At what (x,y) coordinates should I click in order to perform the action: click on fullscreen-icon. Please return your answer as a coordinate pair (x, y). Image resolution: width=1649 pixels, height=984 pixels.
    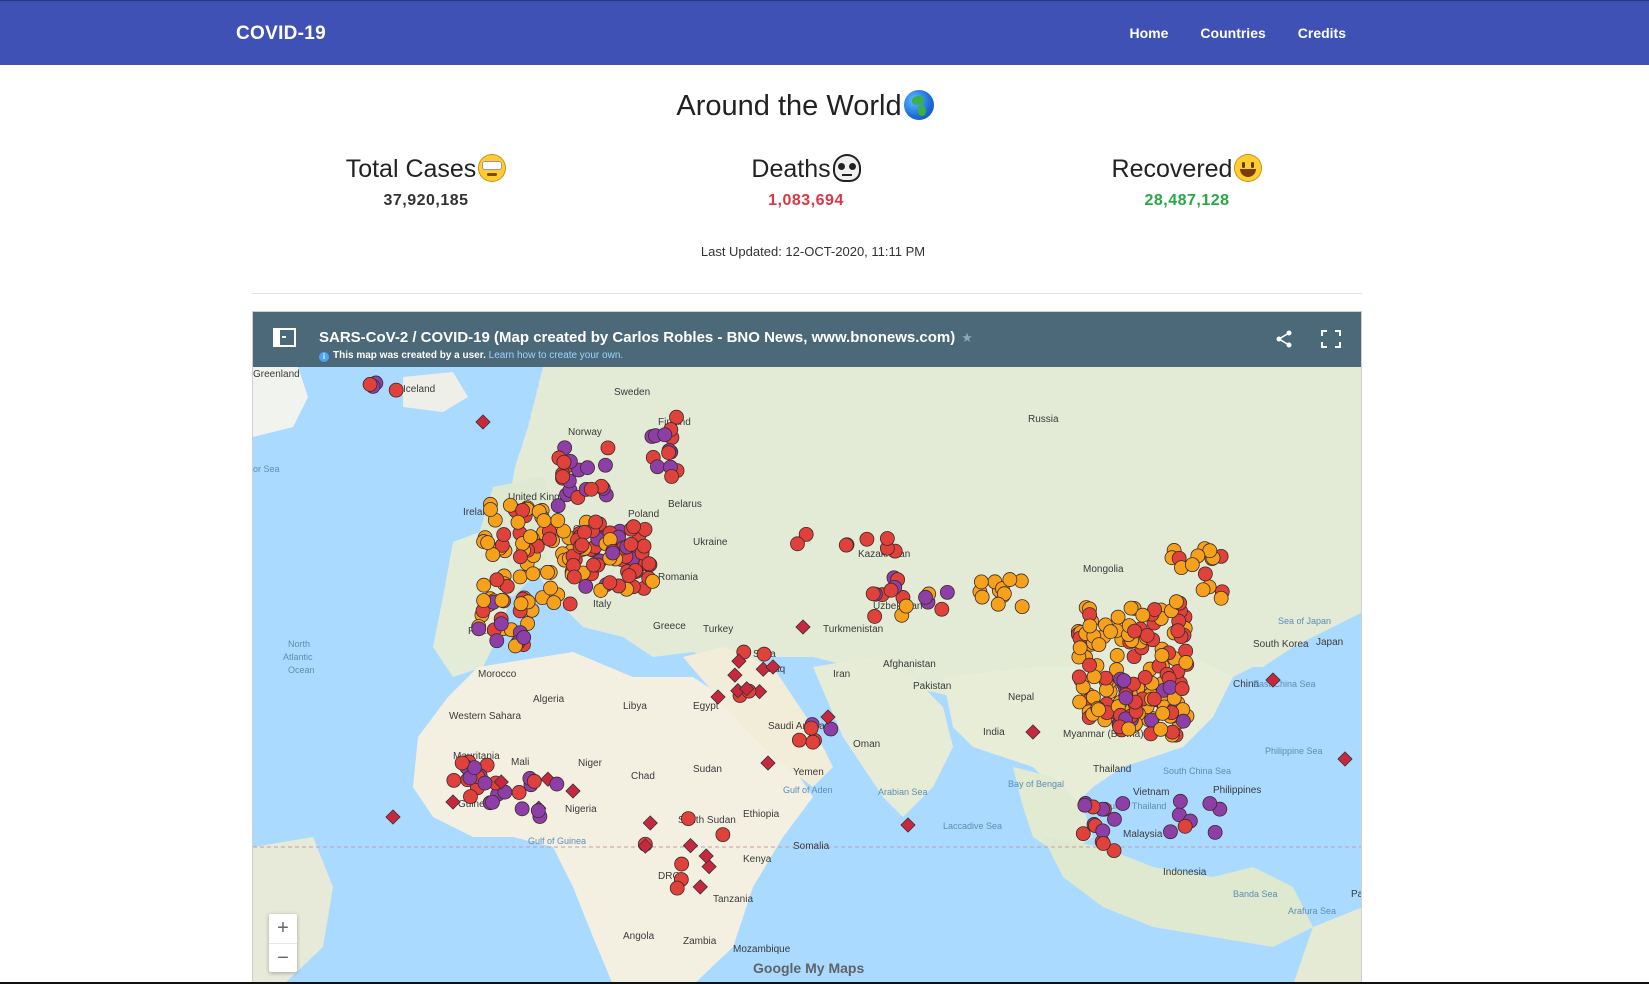
    Looking at the image, I should click on (1331, 339).